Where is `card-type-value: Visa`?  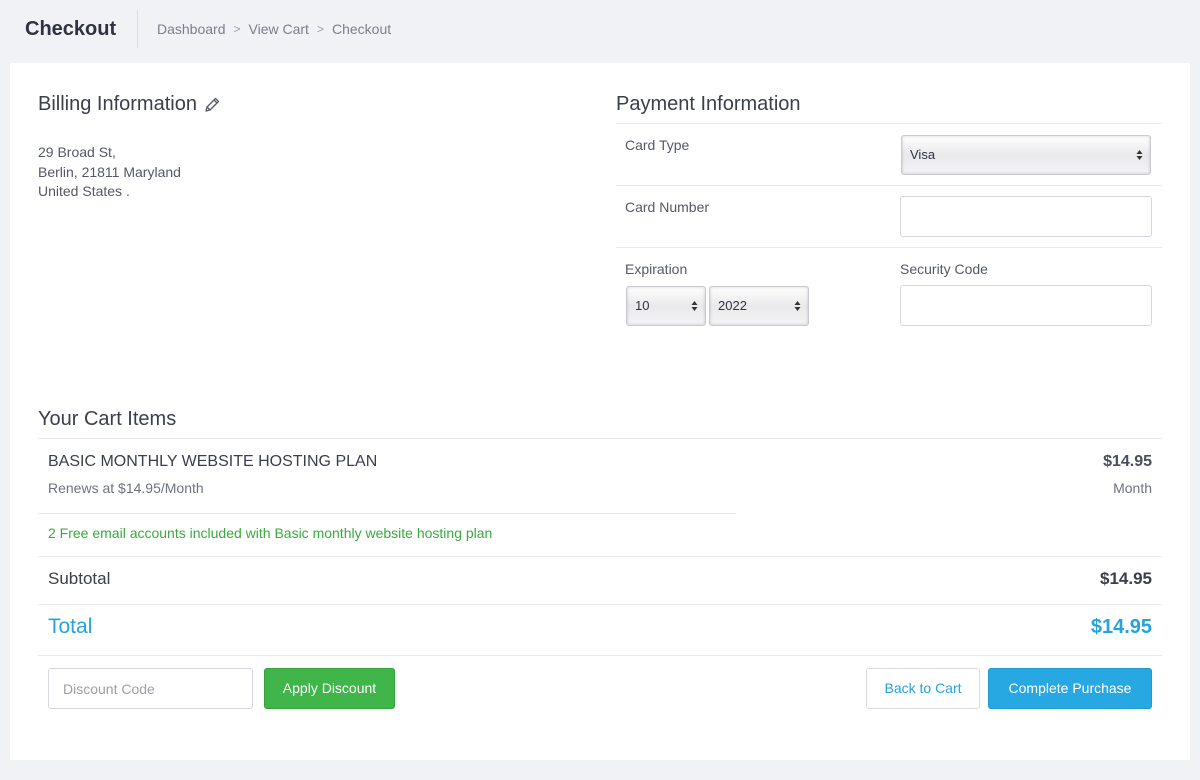 card-type-value: Visa is located at coordinates (923, 154).